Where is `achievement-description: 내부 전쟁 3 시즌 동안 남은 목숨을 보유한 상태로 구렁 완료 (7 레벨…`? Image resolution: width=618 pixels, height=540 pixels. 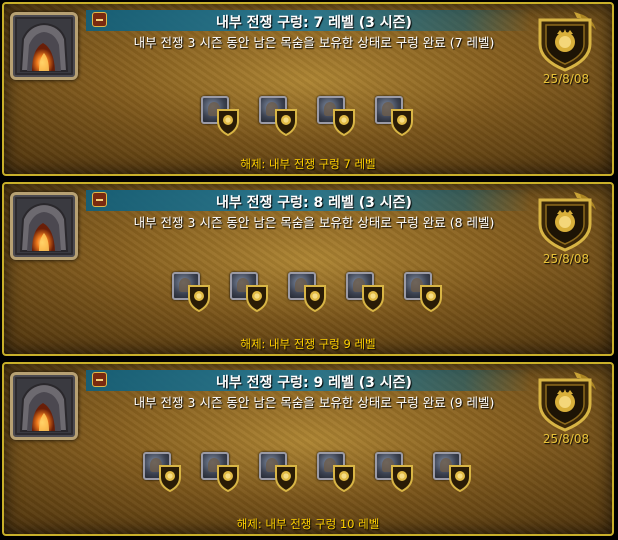
achievement-description: 내부 전쟁 3 시즌 동안 남은 목숨을 보유한 상태로 구렁 완료 (7 레벨… is located at coordinates (314, 42).